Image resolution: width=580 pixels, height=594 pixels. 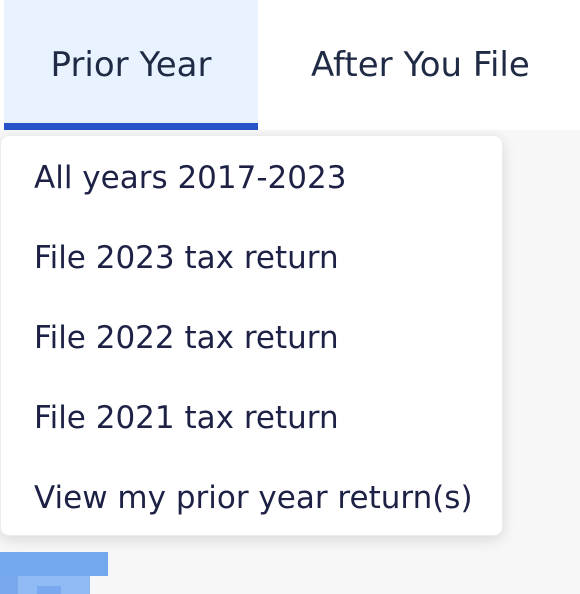 I want to click on partial-blue-illustration, so click(x=54, y=573).